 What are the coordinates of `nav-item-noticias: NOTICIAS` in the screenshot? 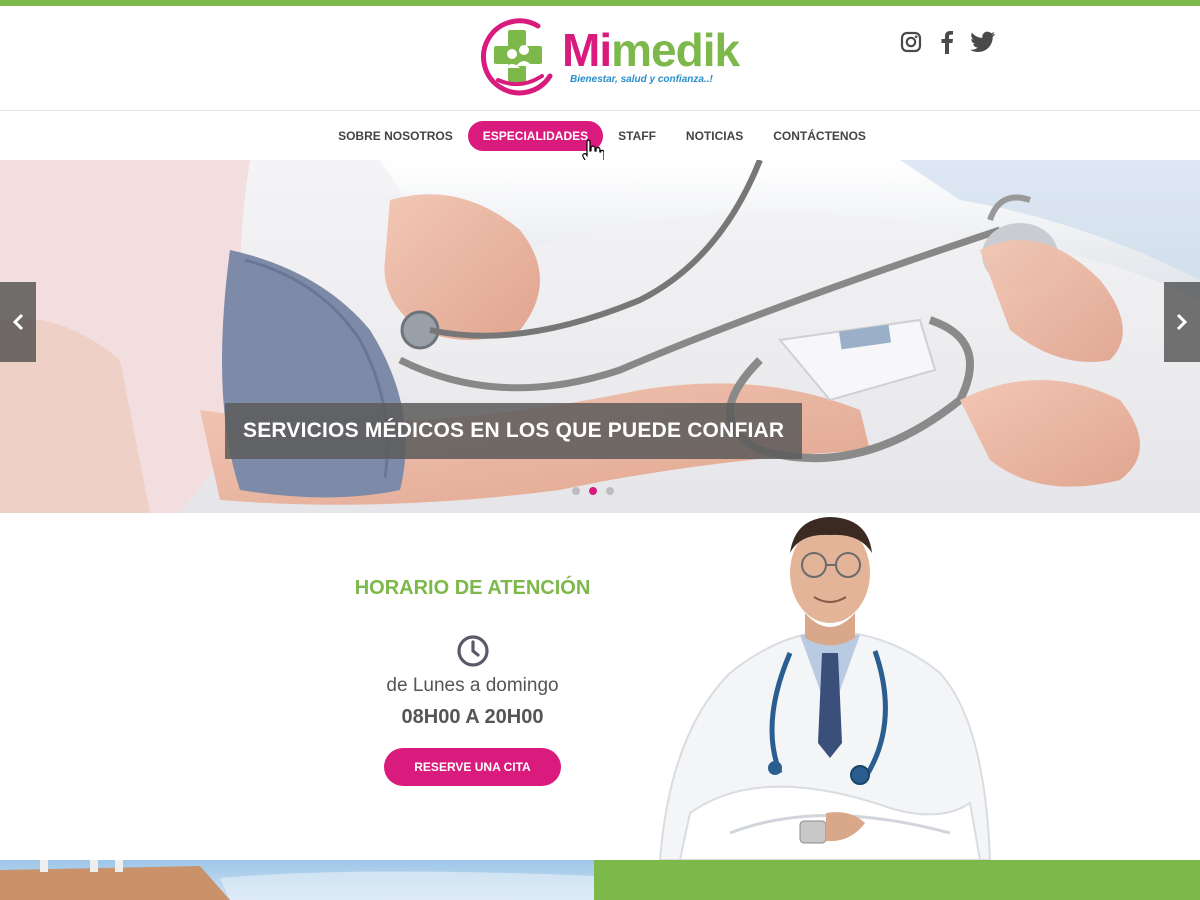 It's located at (714, 136).